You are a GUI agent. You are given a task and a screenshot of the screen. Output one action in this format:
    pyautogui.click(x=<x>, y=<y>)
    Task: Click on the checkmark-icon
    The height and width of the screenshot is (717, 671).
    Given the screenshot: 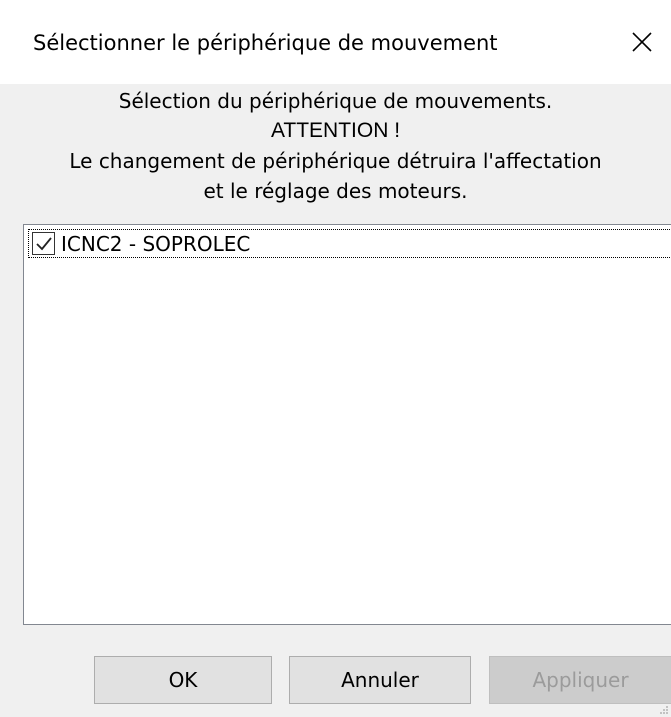 What is the action you would take?
    pyautogui.click(x=43, y=243)
    